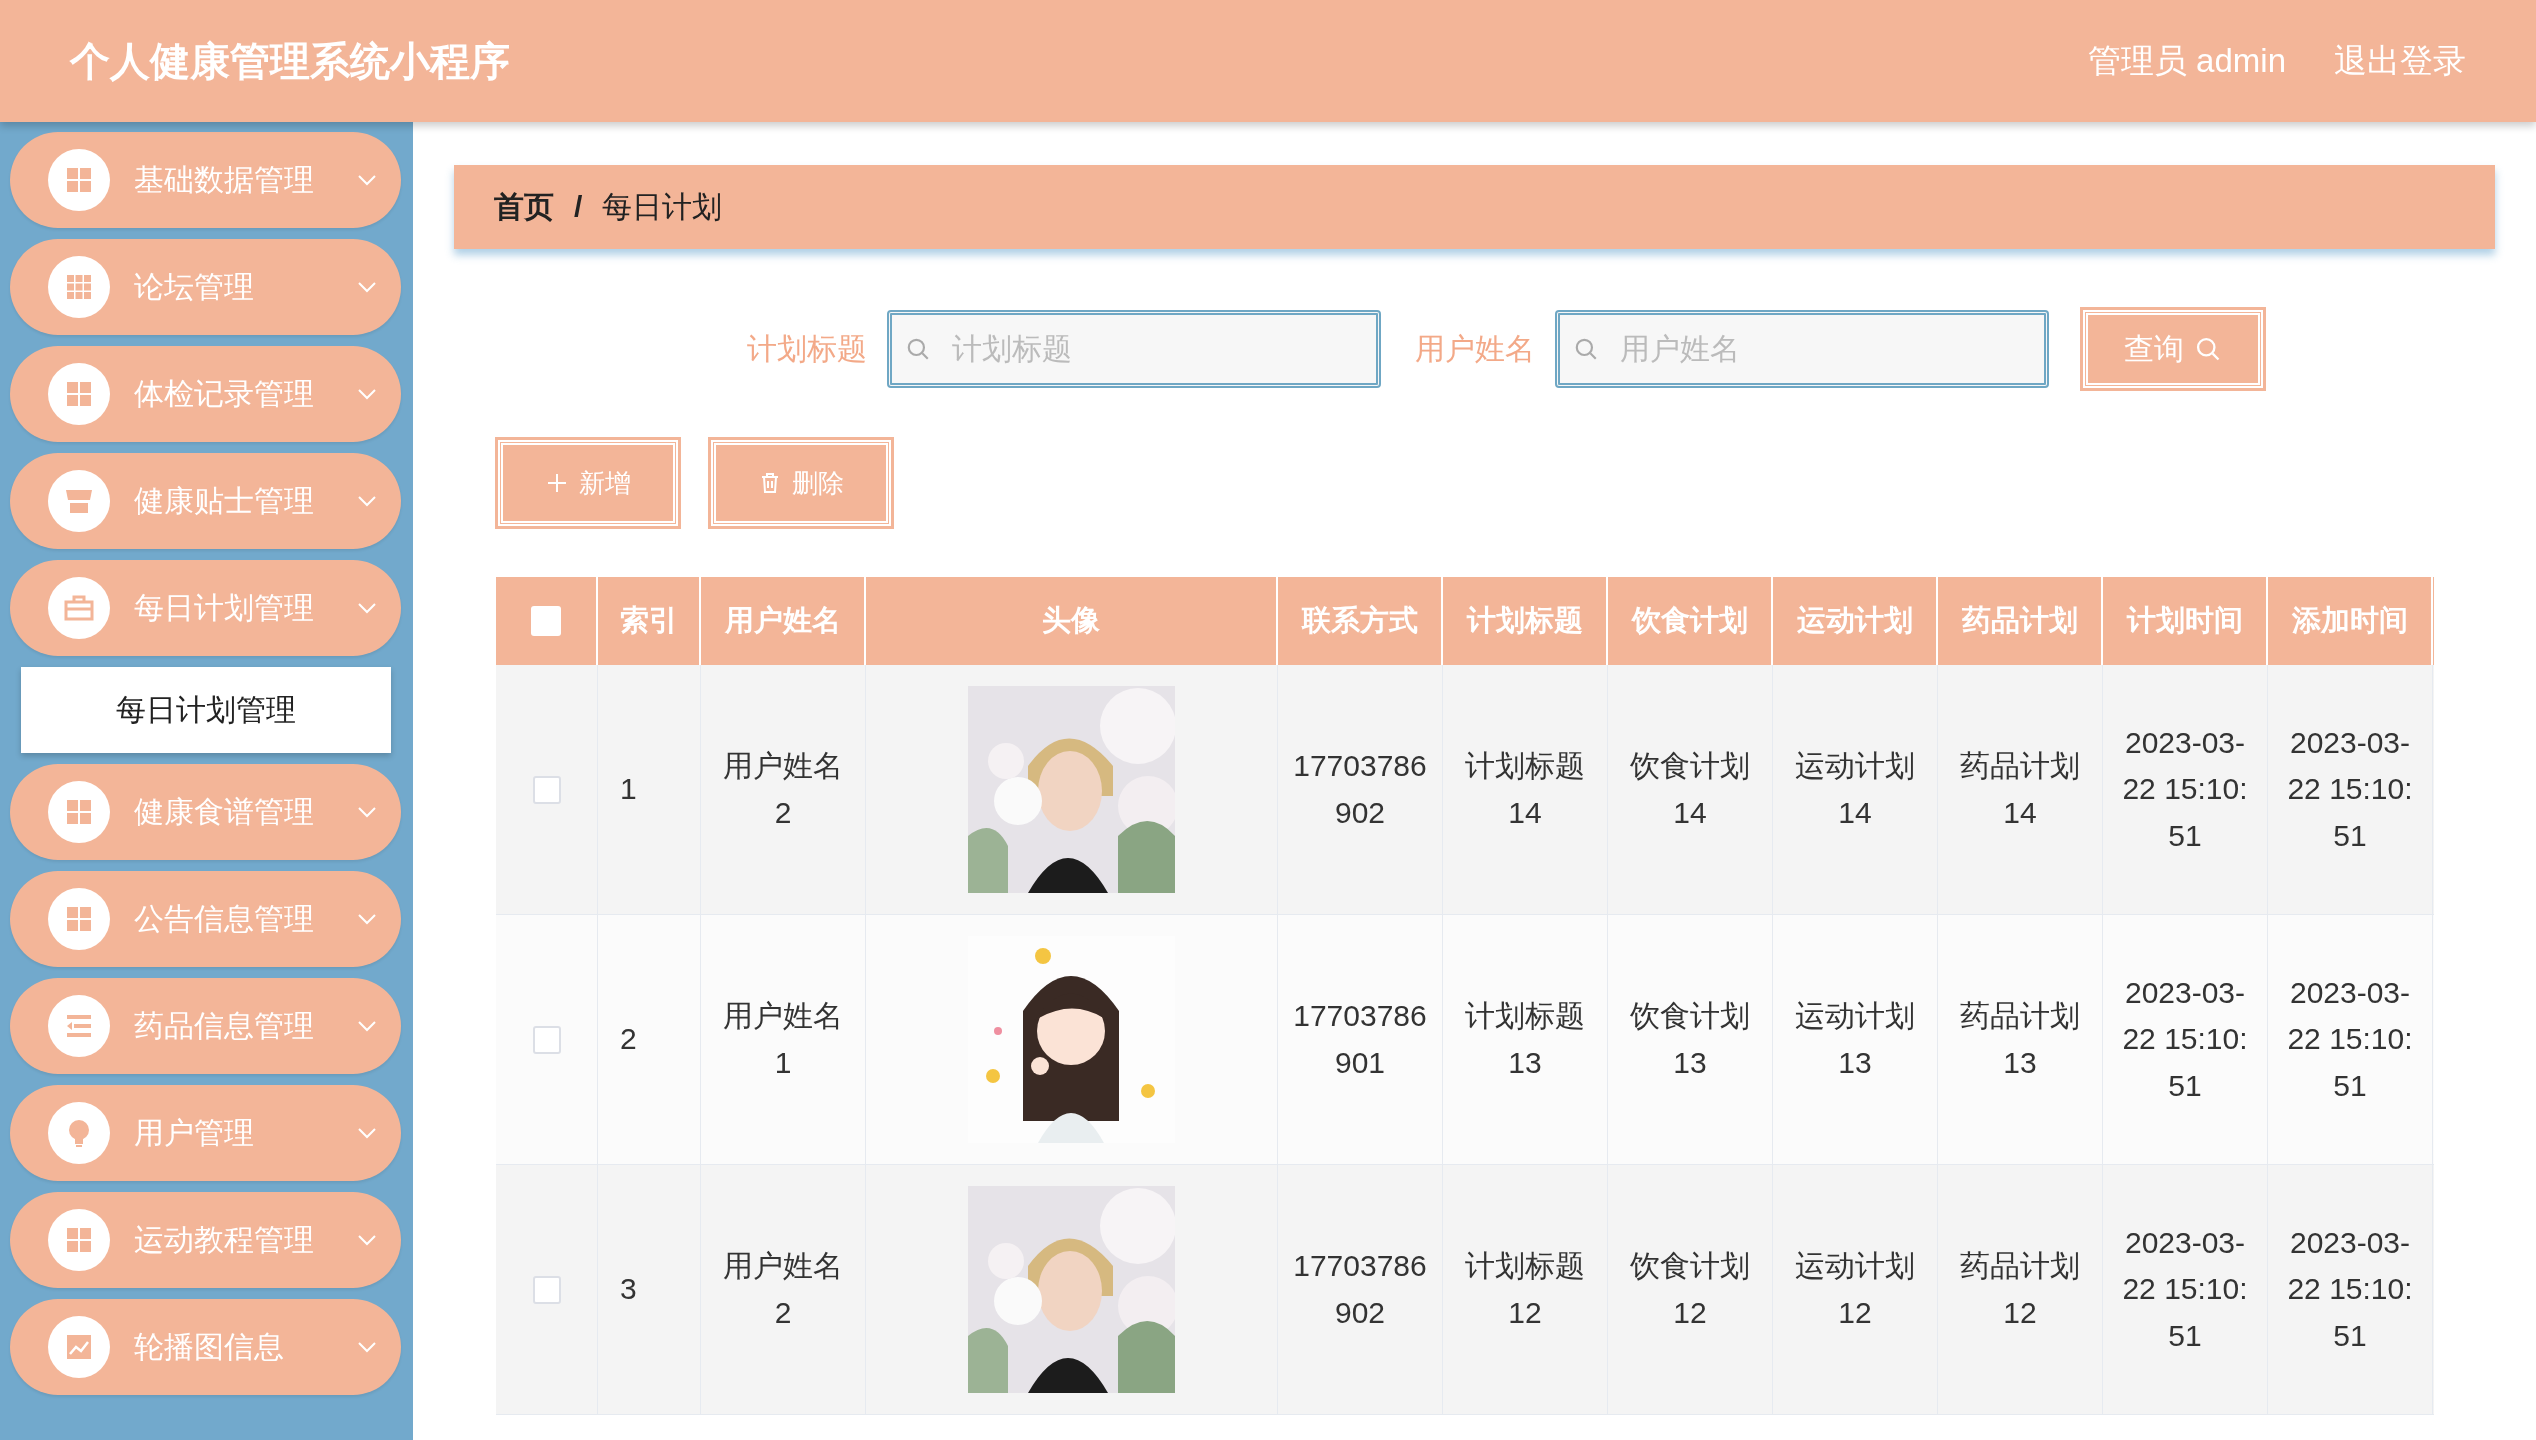 The image size is (2536, 1440). What do you see at coordinates (1690, 789) in the screenshot?
I see `table-cell: 饮食计划14` at bounding box center [1690, 789].